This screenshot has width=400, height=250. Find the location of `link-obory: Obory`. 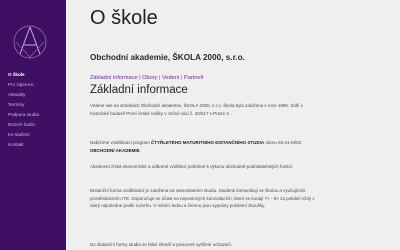

link-obory: Obory is located at coordinates (149, 78).